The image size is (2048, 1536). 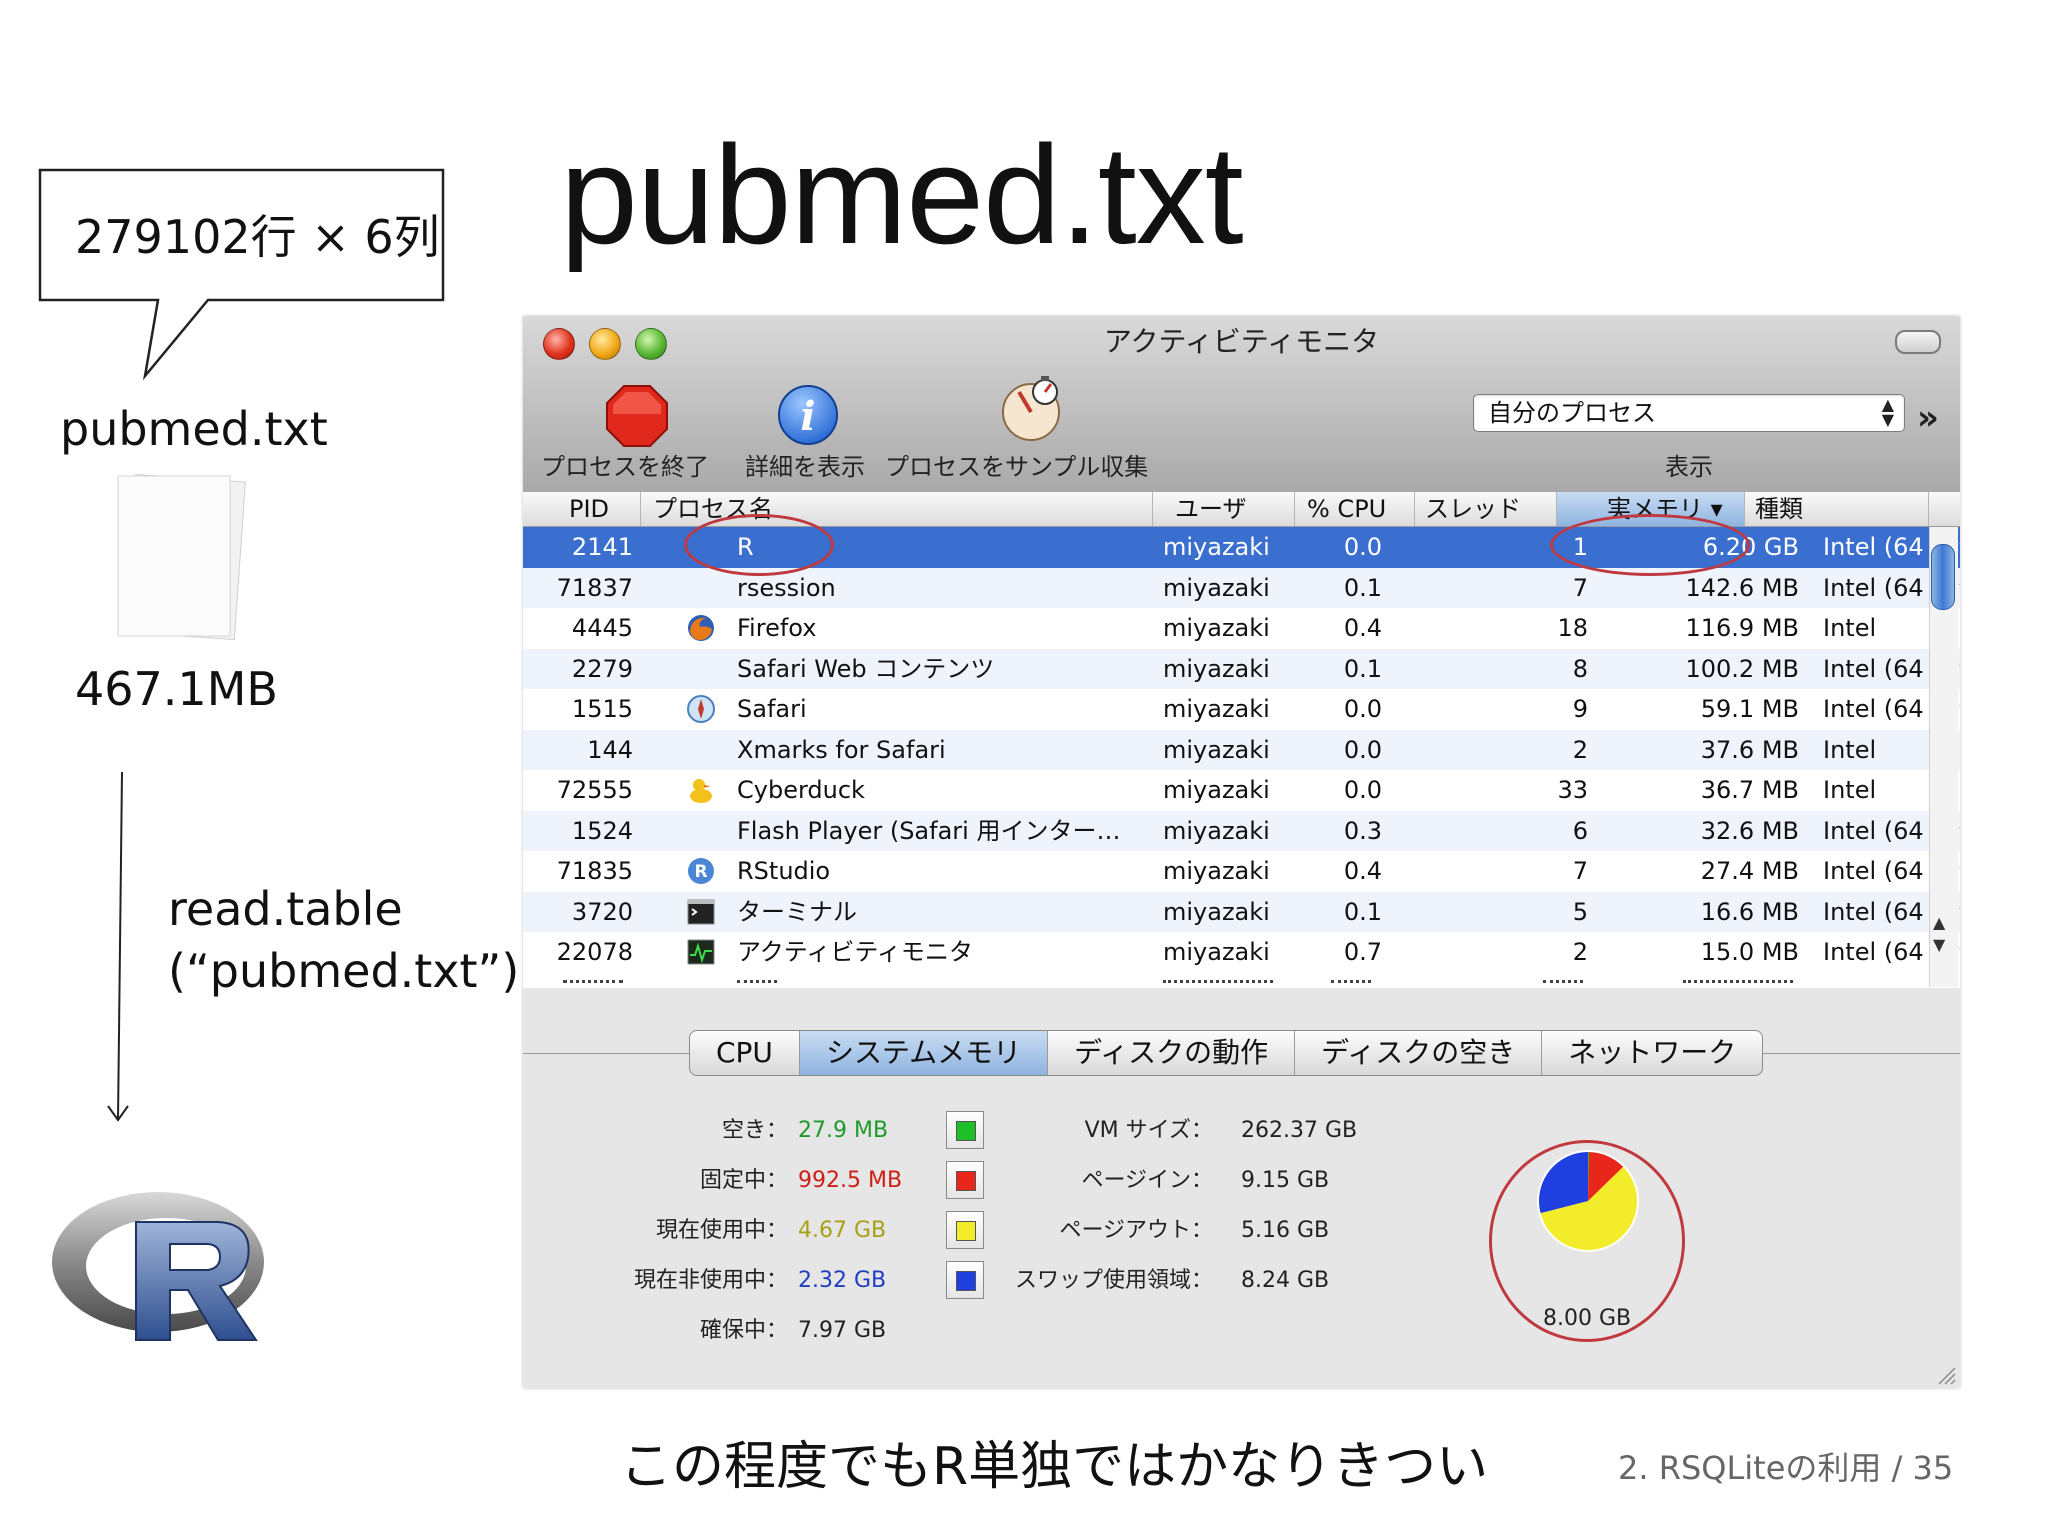 I want to click on table-row: 4445 Firefox miyazaki 0.4 18 116.9 MB Intel, so click(x=1241, y=628).